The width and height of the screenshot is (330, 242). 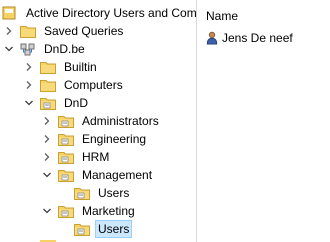 I want to click on tree-label: Builtin, so click(x=80, y=67).